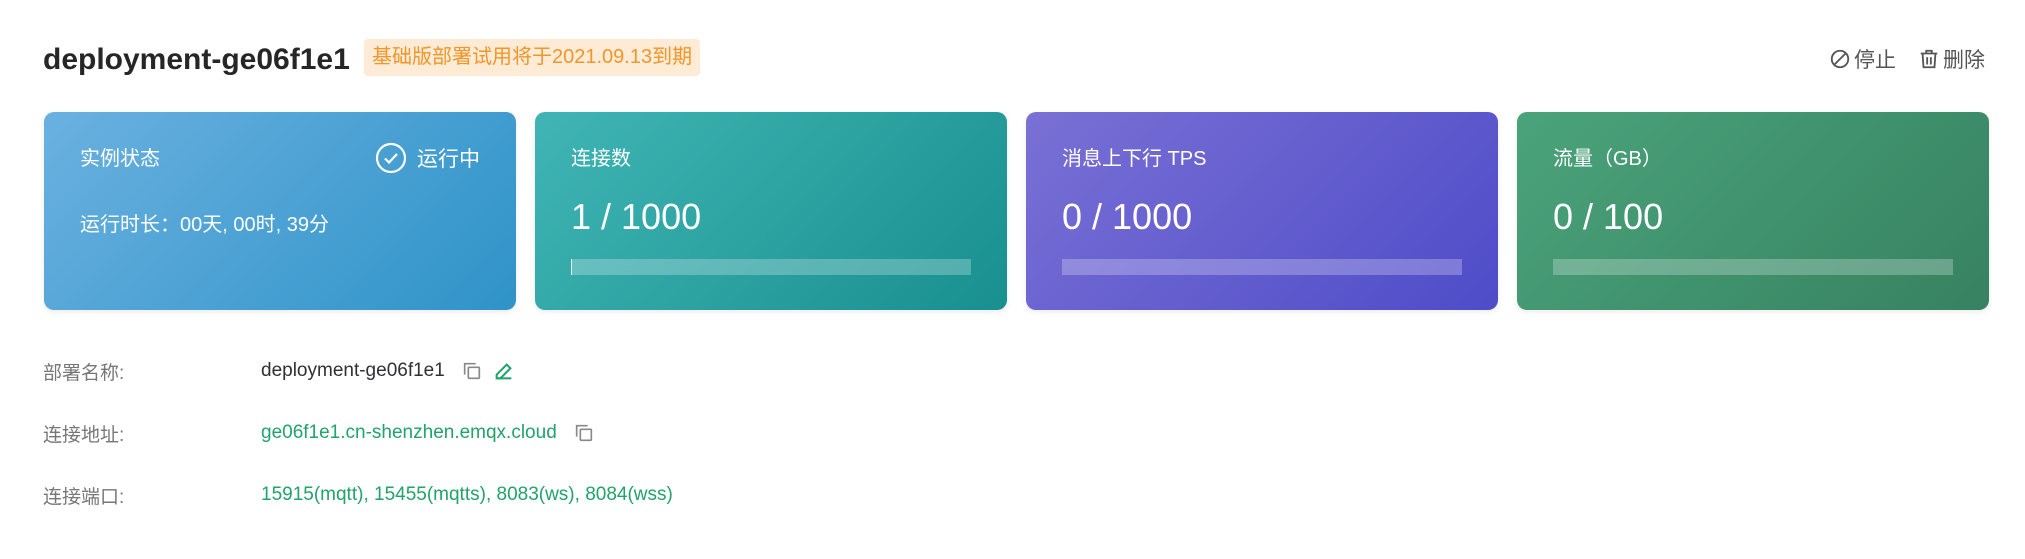 The image size is (2025, 559). What do you see at coordinates (1875, 60) in the screenshot?
I see `stop-label: 停止` at bounding box center [1875, 60].